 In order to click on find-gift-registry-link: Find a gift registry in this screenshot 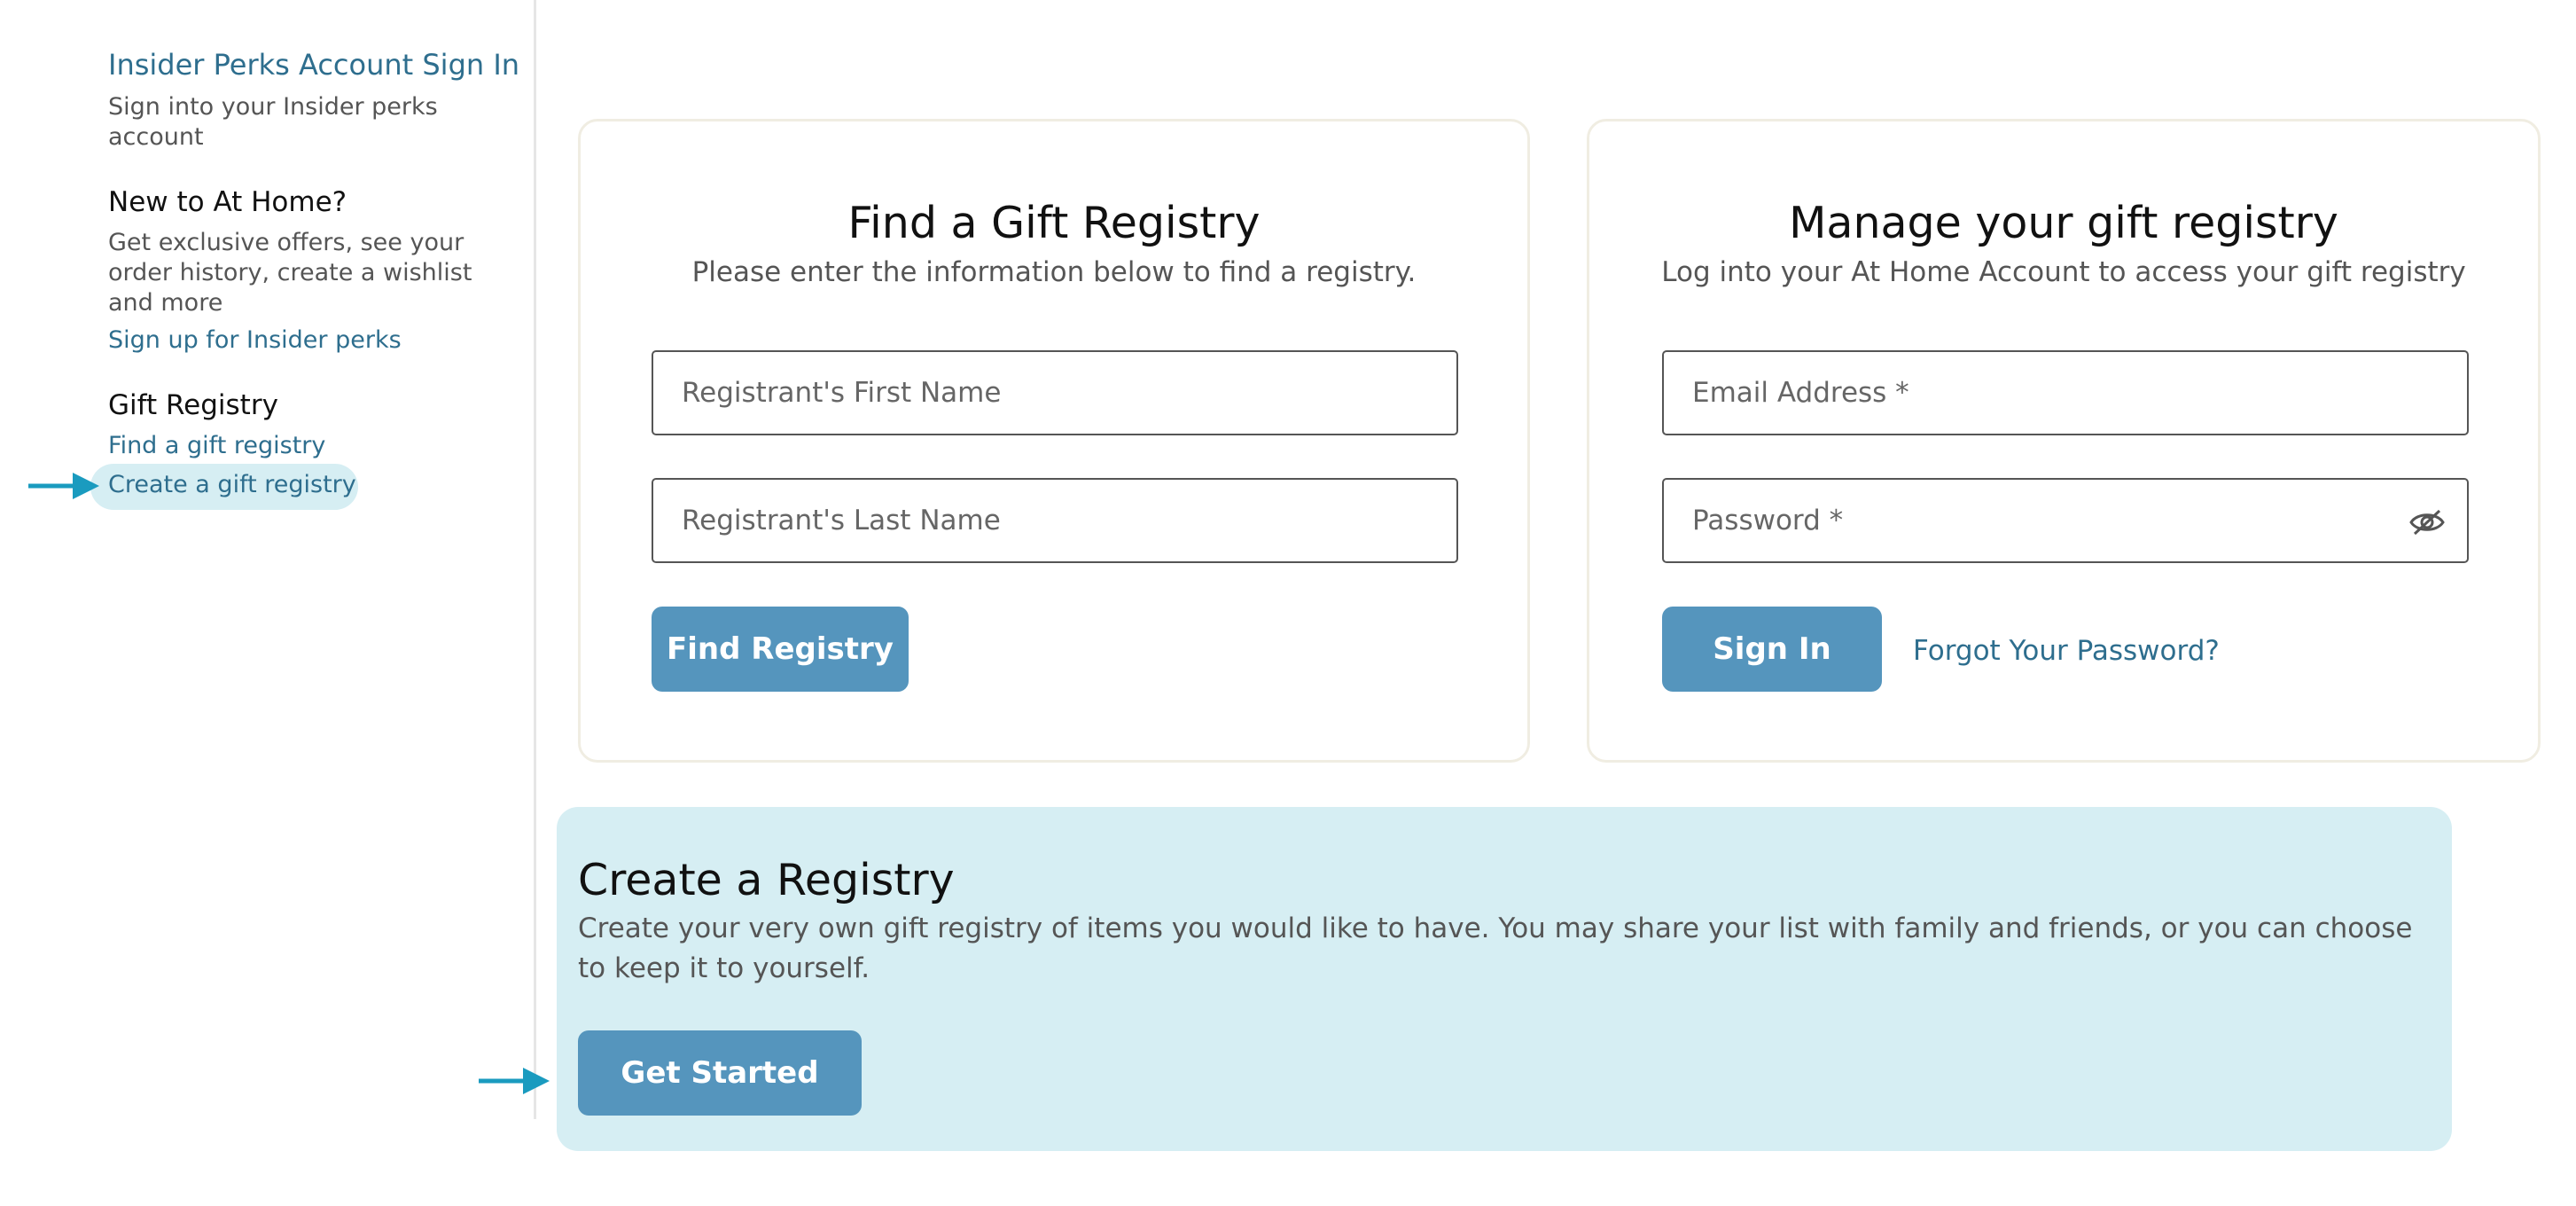, I will do `click(216, 445)`.